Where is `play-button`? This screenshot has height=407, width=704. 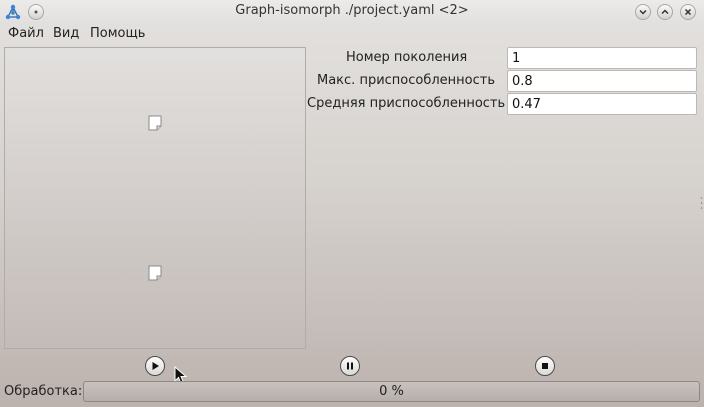
play-button is located at coordinates (155, 366).